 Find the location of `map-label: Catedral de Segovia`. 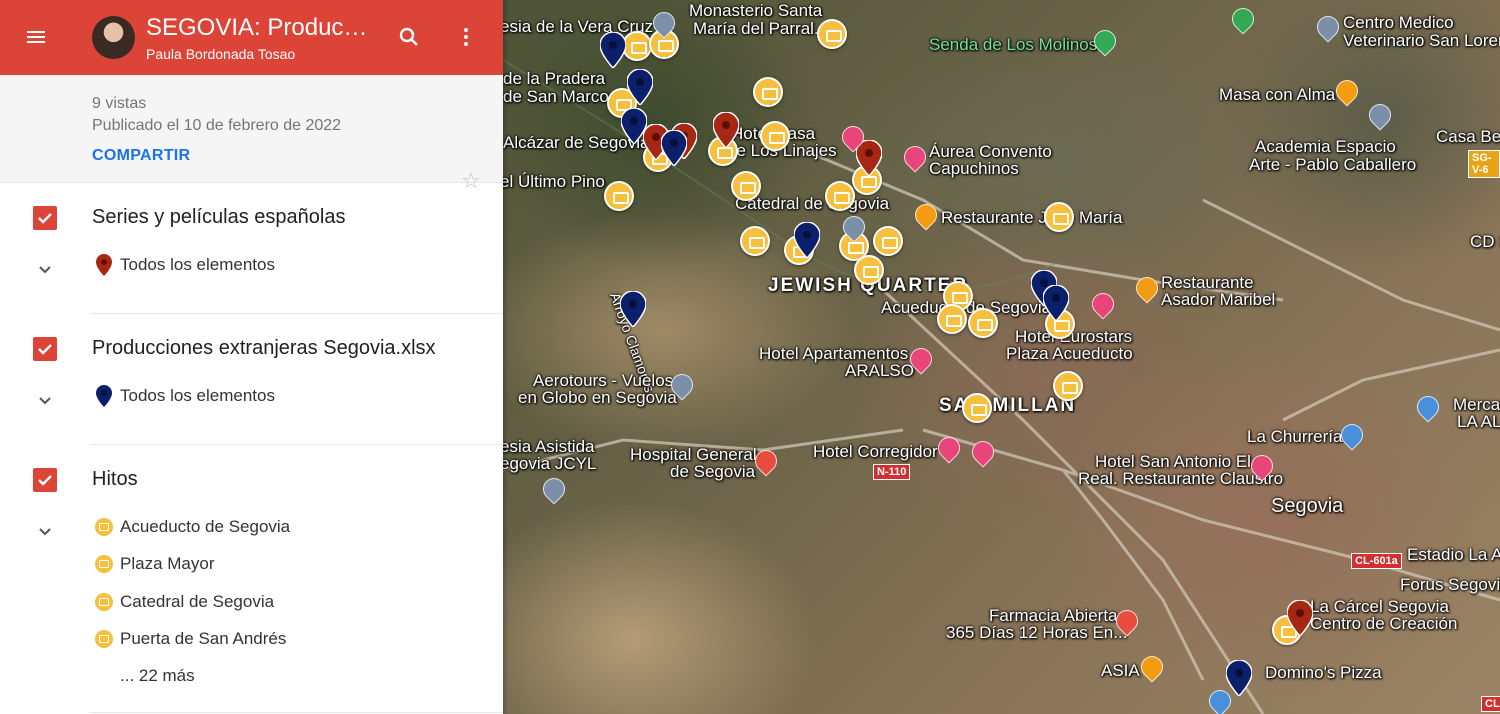

map-label: Catedral de Segovia is located at coordinates (812, 203).